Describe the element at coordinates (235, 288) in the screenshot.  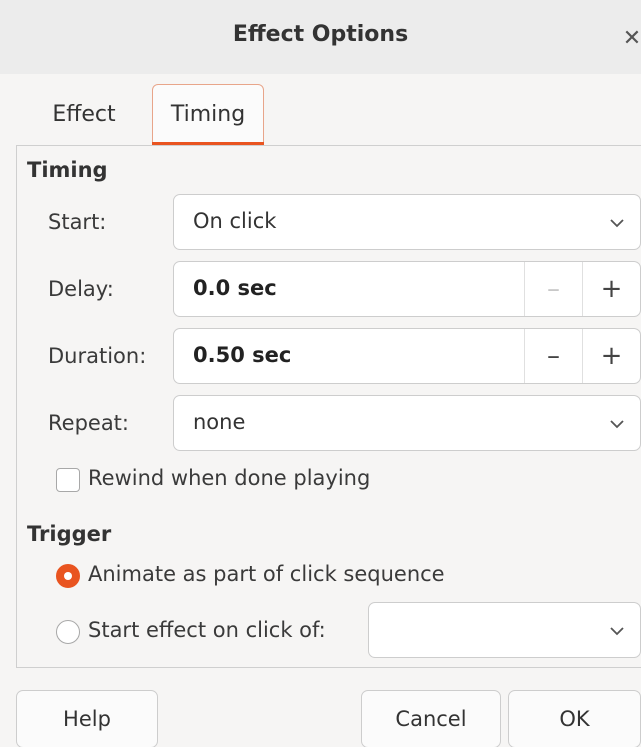
I see `delay-value: 0.0 sec` at that location.